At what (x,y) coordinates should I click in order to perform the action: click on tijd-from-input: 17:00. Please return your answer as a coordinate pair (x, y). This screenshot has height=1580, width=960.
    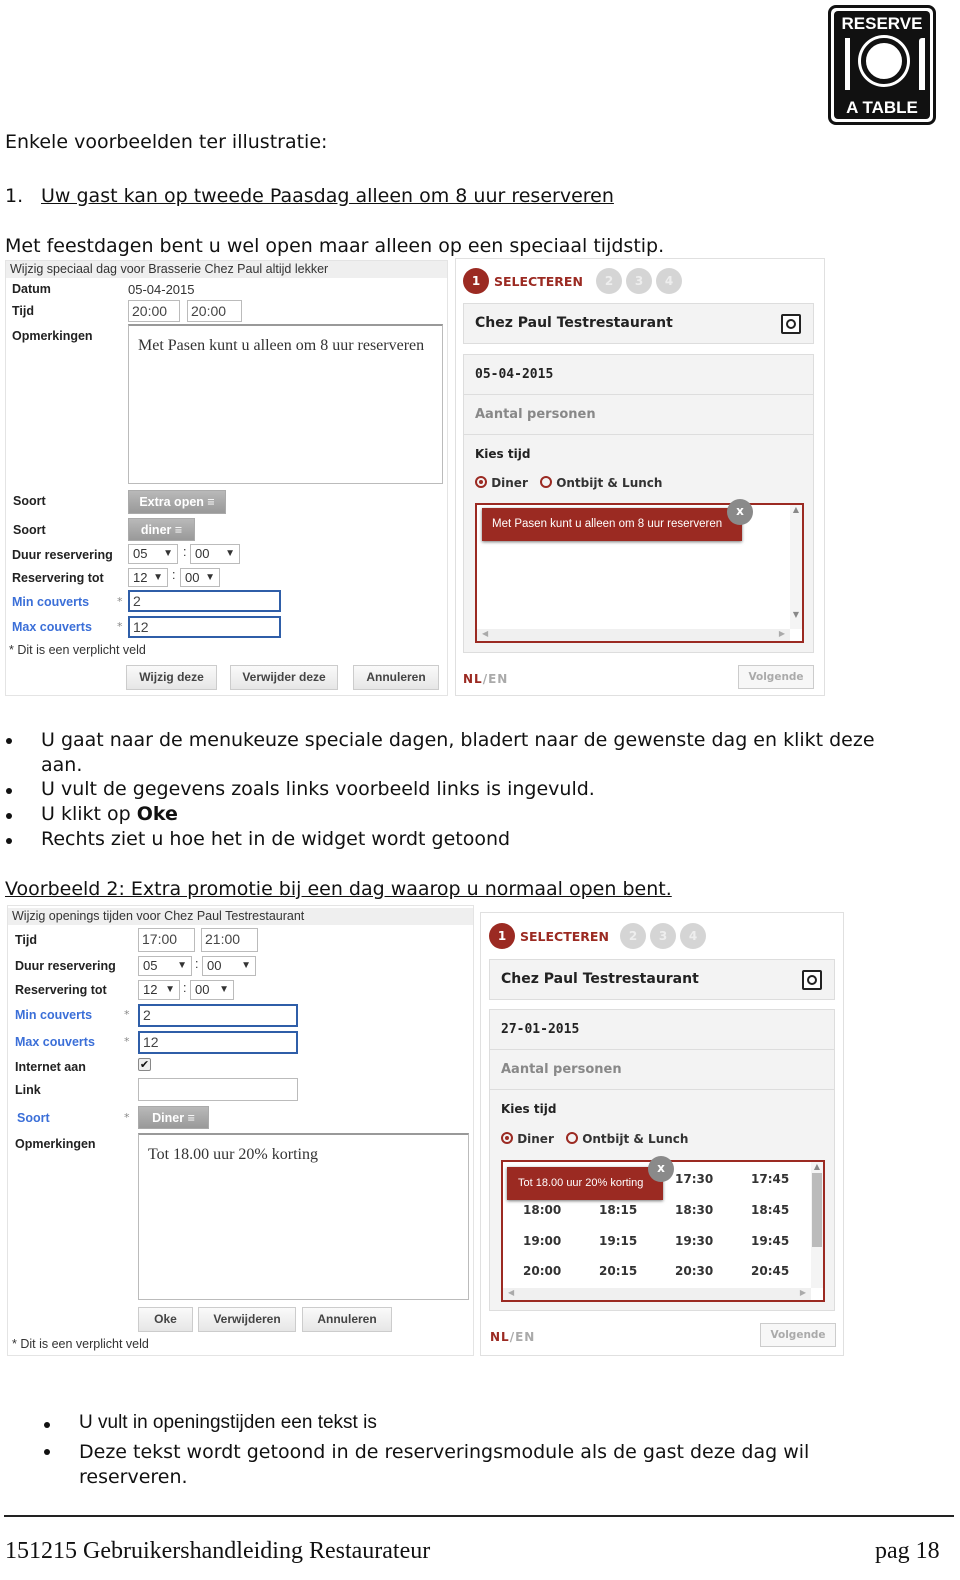
    Looking at the image, I should click on (166, 940).